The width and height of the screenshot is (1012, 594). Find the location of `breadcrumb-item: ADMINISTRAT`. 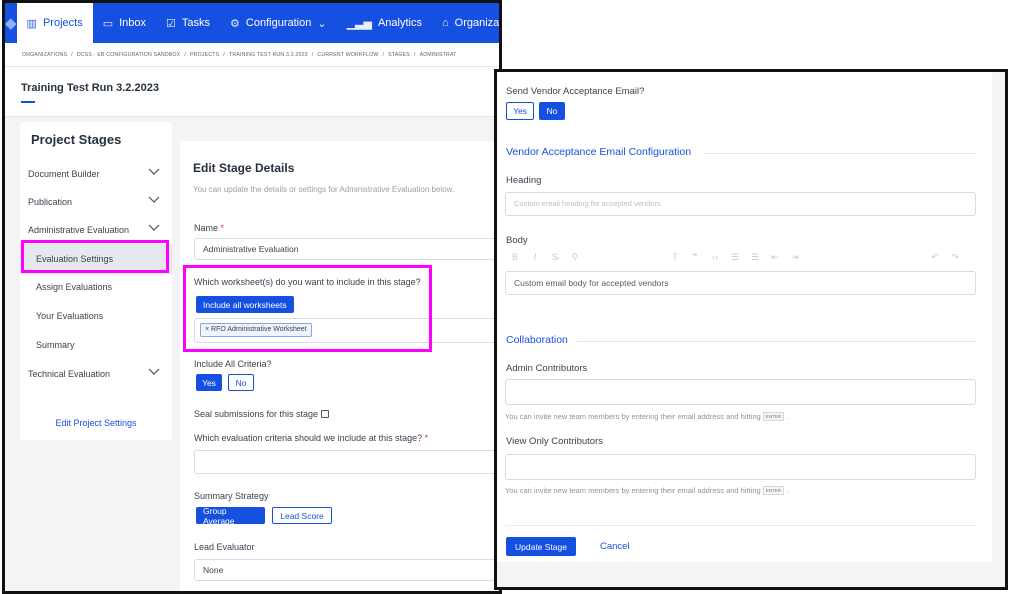

breadcrumb-item: ADMINISTRAT is located at coordinates (438, 55).